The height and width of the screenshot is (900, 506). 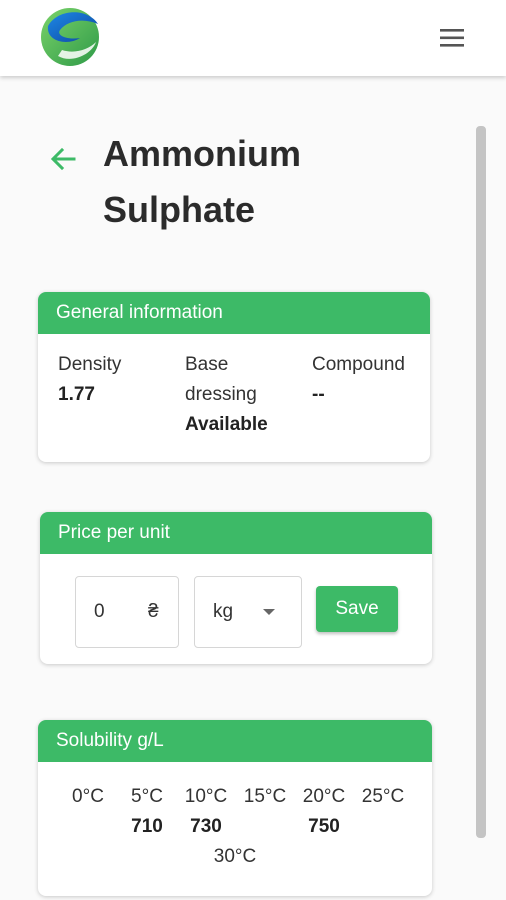 I want to click on density-value: 1.77, so click(x=76, y=394).